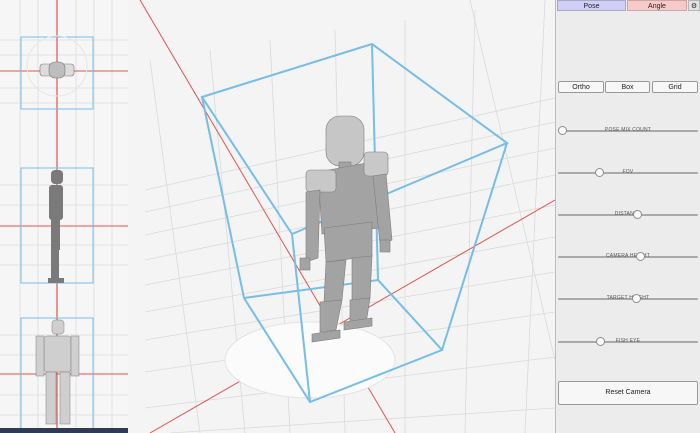 The width and height of the screenshot is (700, 433). What do you see at coordinates (627, 87) in the screenshot?
I see `box-button: Box` at bounding box center [627, 87].